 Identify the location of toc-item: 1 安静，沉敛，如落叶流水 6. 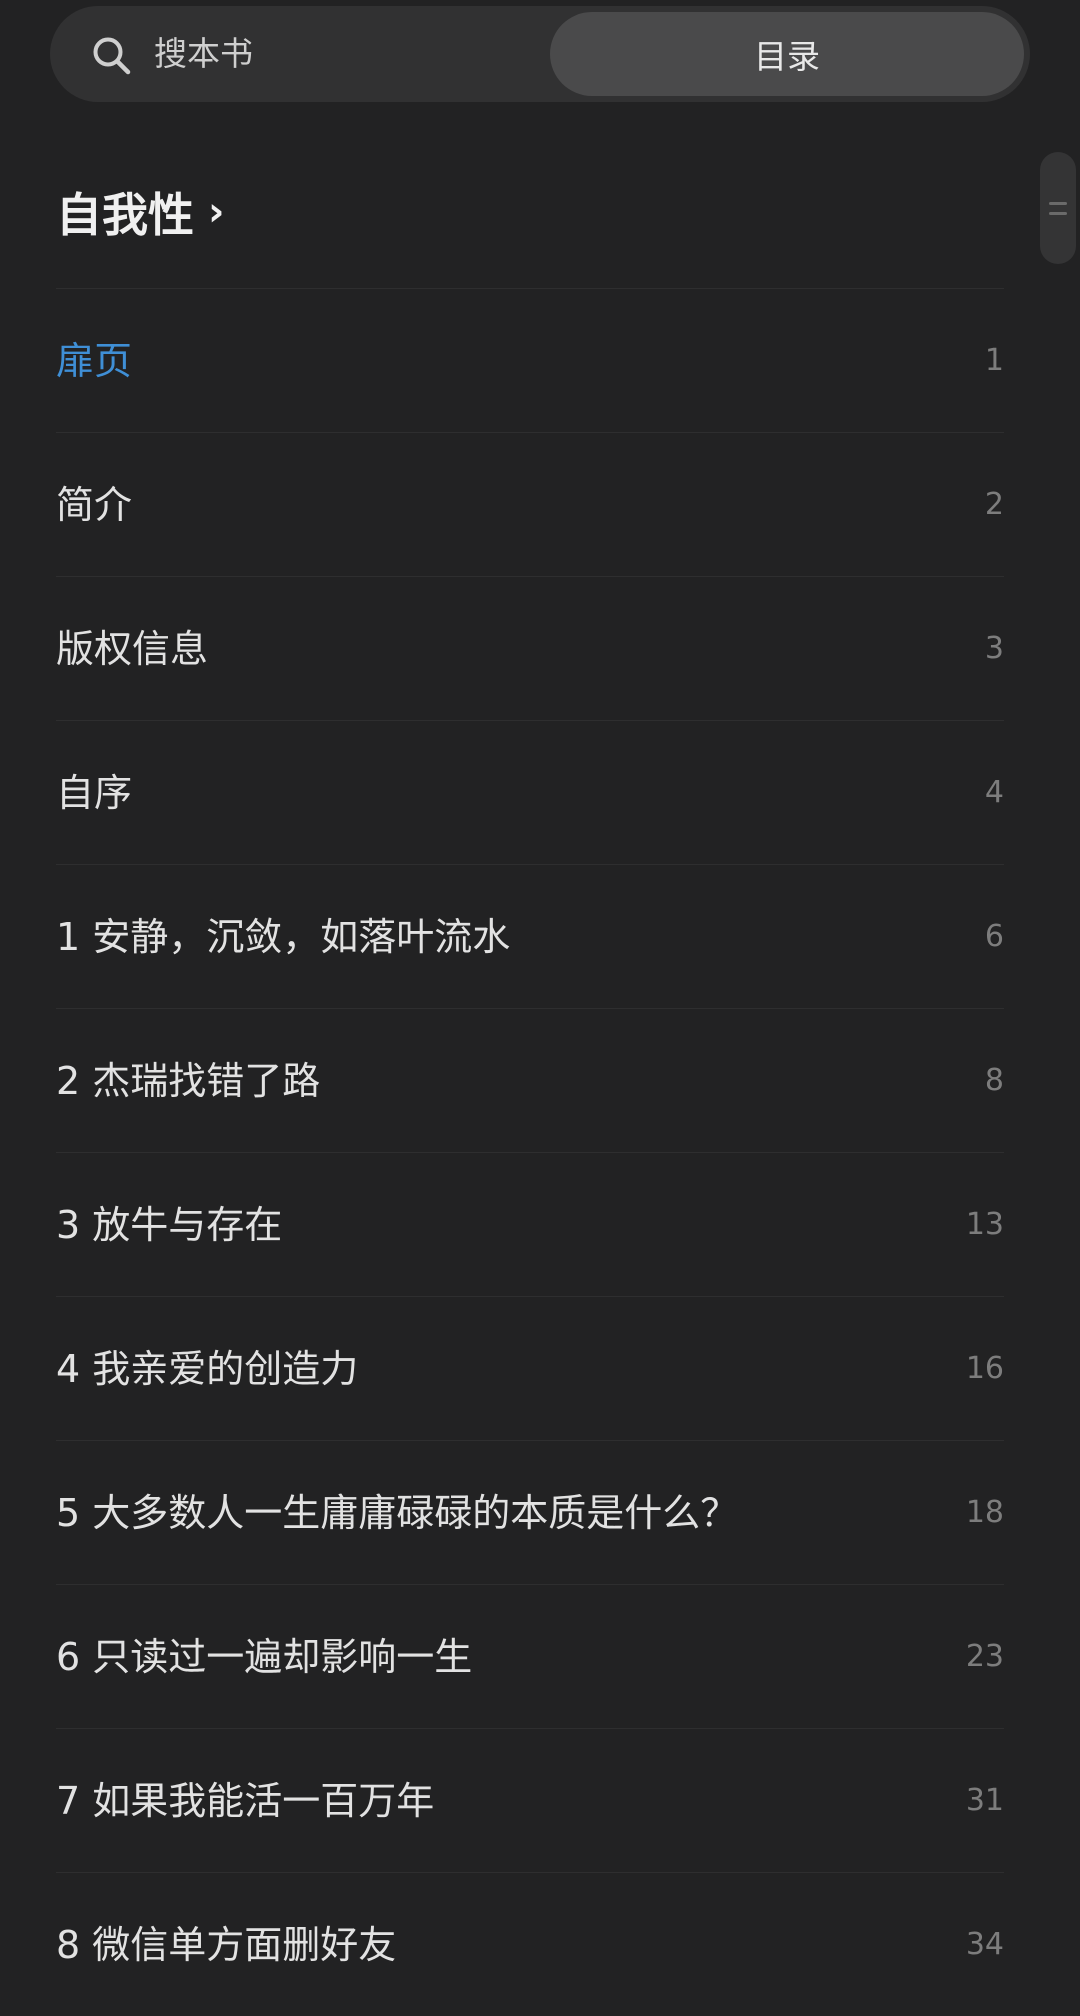
(530, 936).